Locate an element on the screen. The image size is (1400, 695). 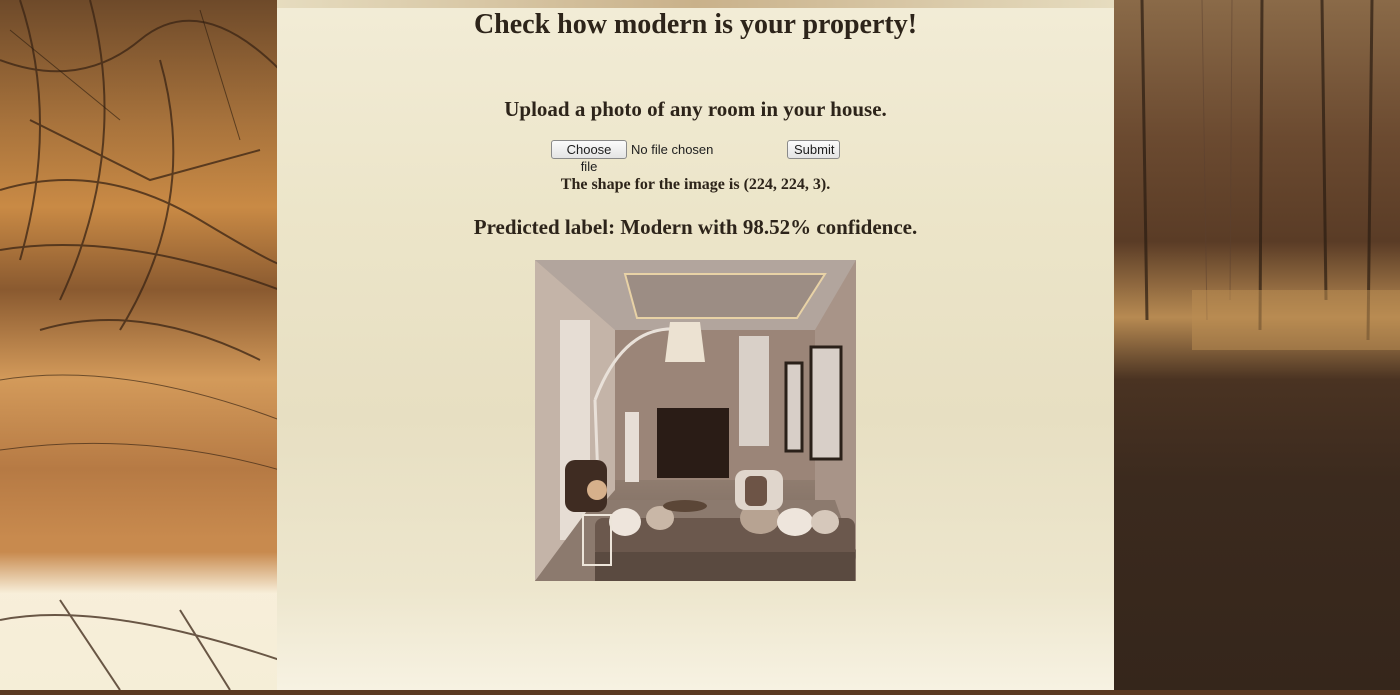
submit-button: Submit is located at coordinates (813, 149).